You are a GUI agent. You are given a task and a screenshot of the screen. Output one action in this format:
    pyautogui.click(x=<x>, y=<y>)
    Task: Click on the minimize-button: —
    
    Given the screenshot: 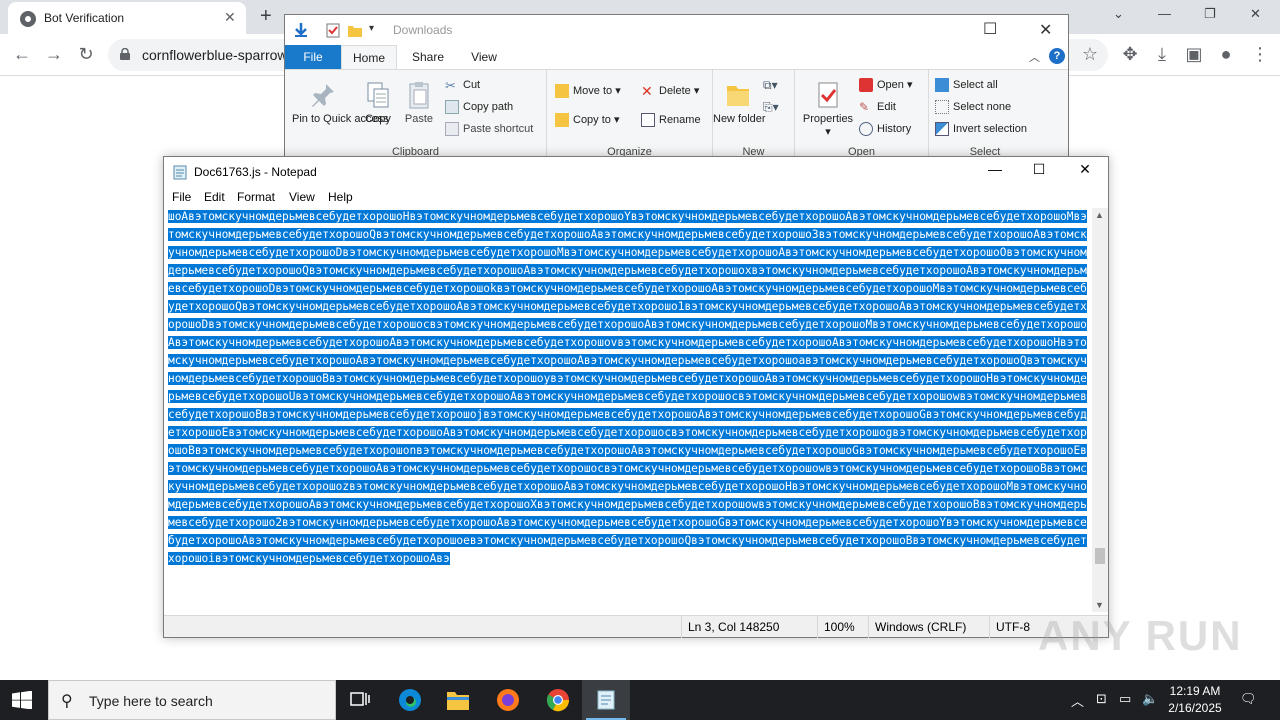 What is the action you would take?
    pyautogui.click(x=1164, y=13)
    